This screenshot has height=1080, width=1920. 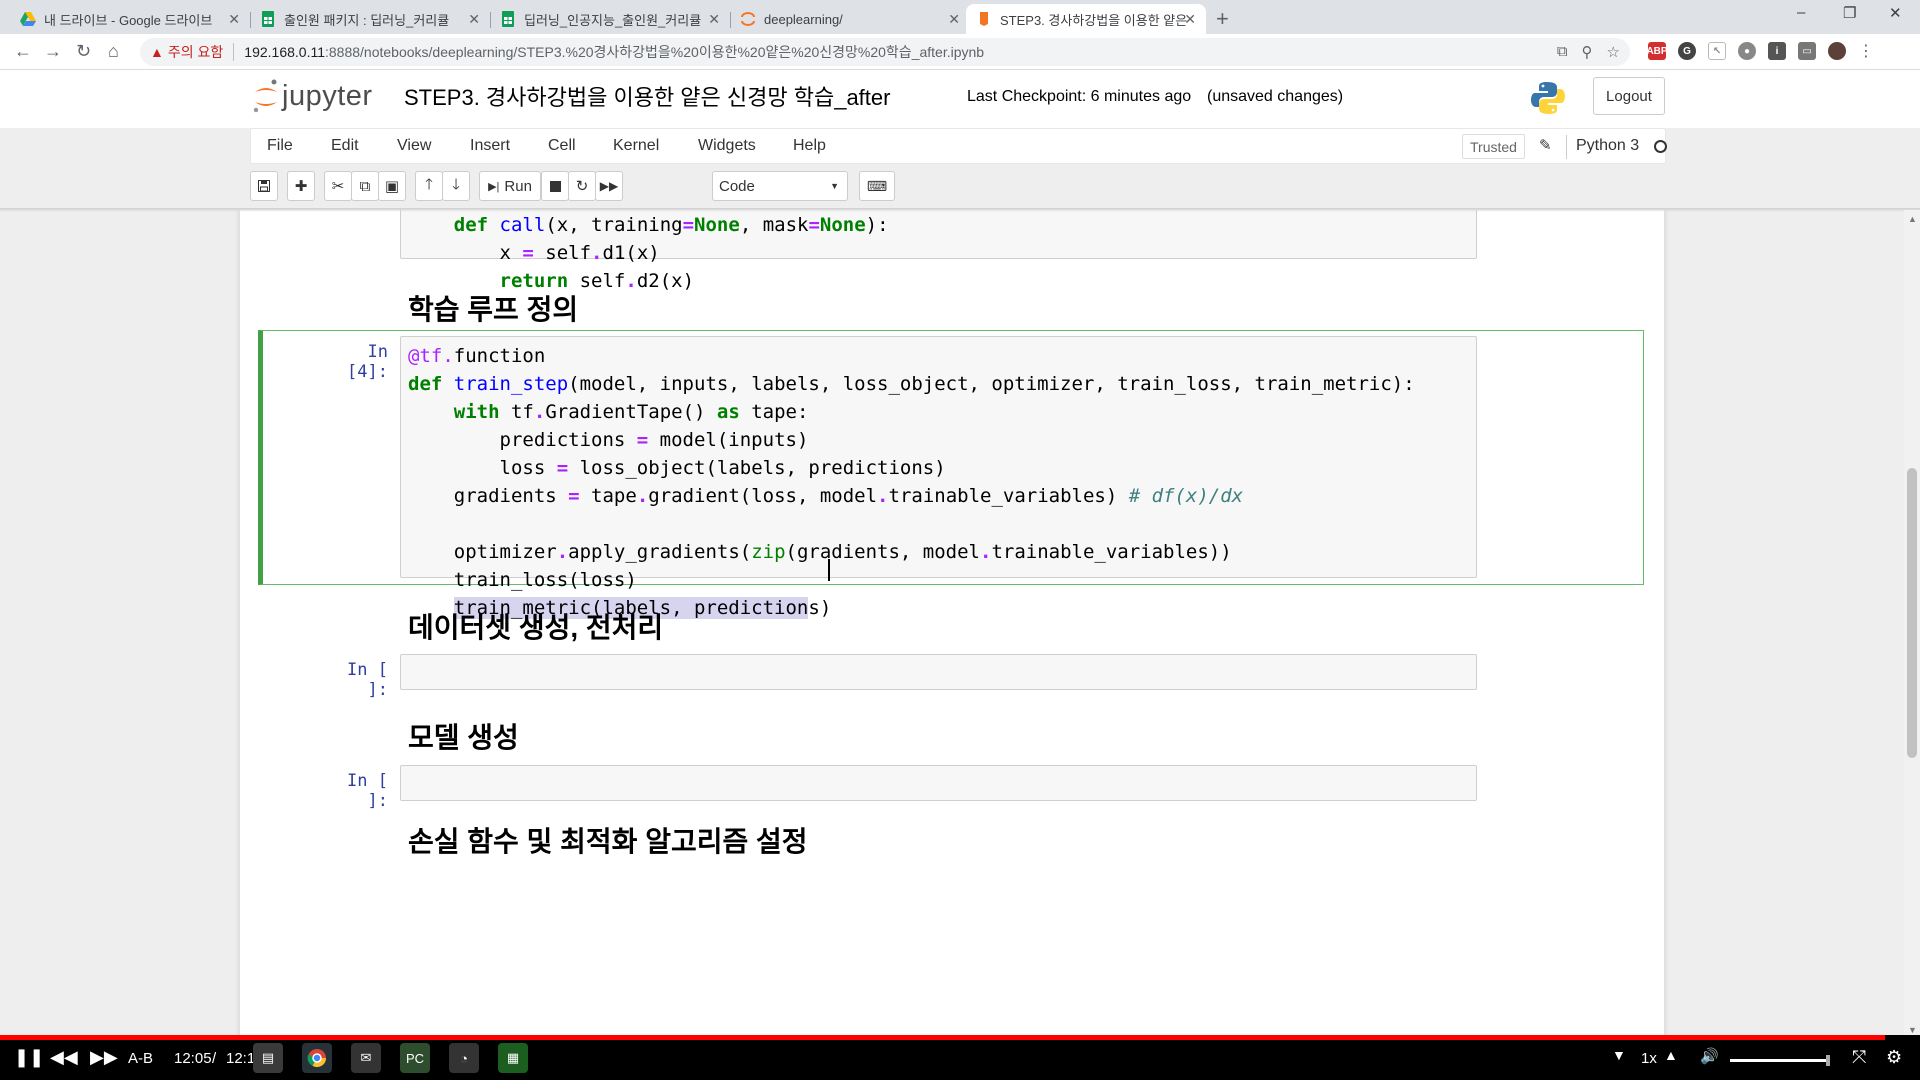 What do you see at coordinates (140, 1058) in the screenshot?
I see `ab-repeat-button: A-B` at bounding box center [140, 1058].